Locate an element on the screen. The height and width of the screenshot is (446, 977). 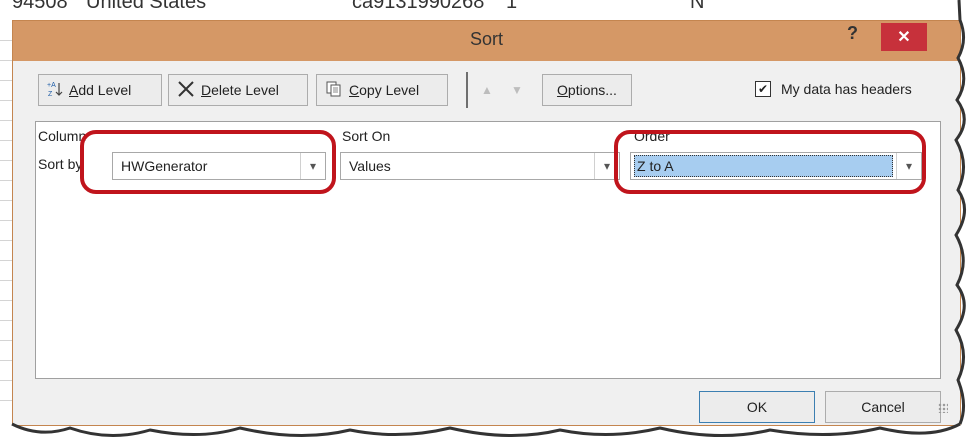
emphasis-circle-order is located at coordinates (770, 162).